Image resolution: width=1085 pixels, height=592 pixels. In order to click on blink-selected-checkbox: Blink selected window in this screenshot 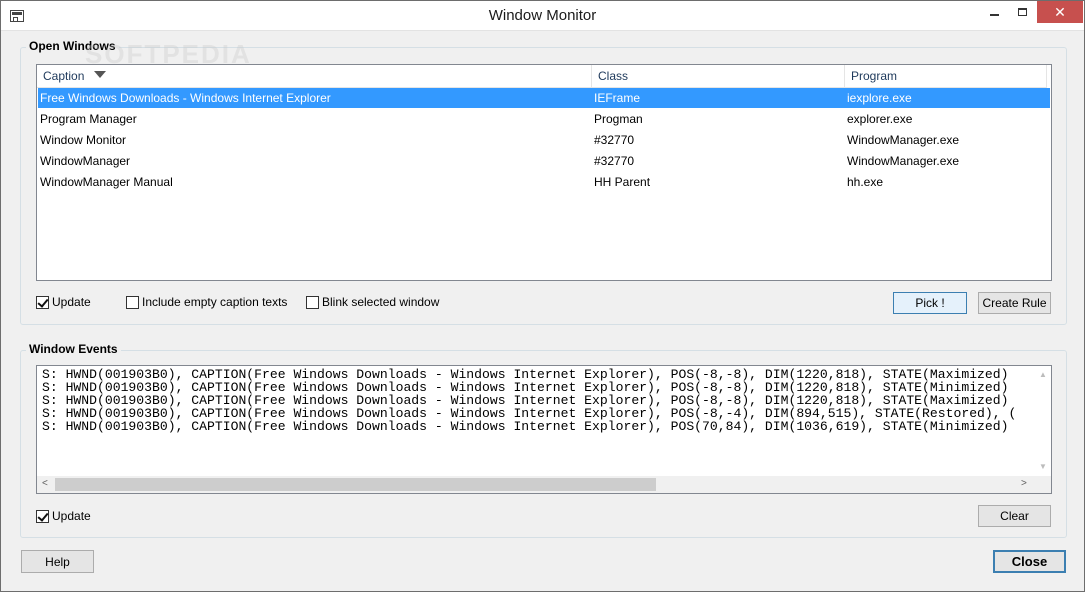, I will do `click(372, 302)`.